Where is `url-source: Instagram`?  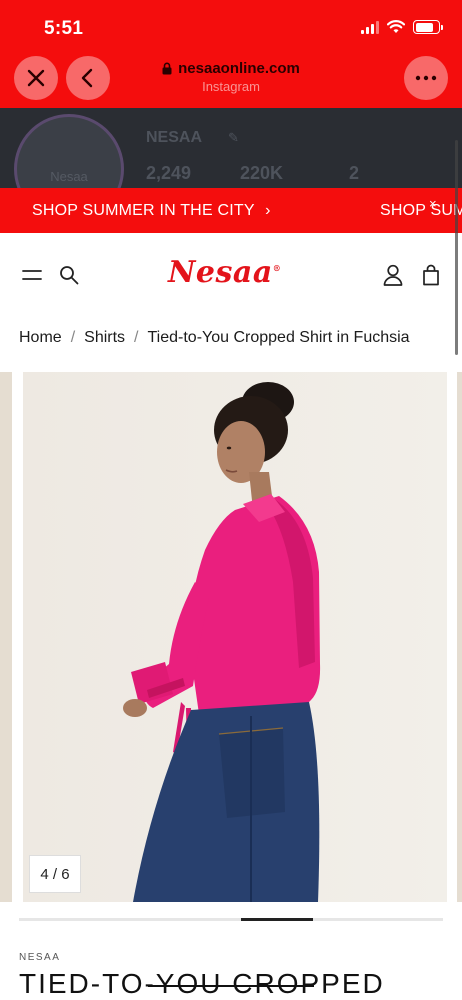
url-source: Instagram is located at coordinates (231, 86).